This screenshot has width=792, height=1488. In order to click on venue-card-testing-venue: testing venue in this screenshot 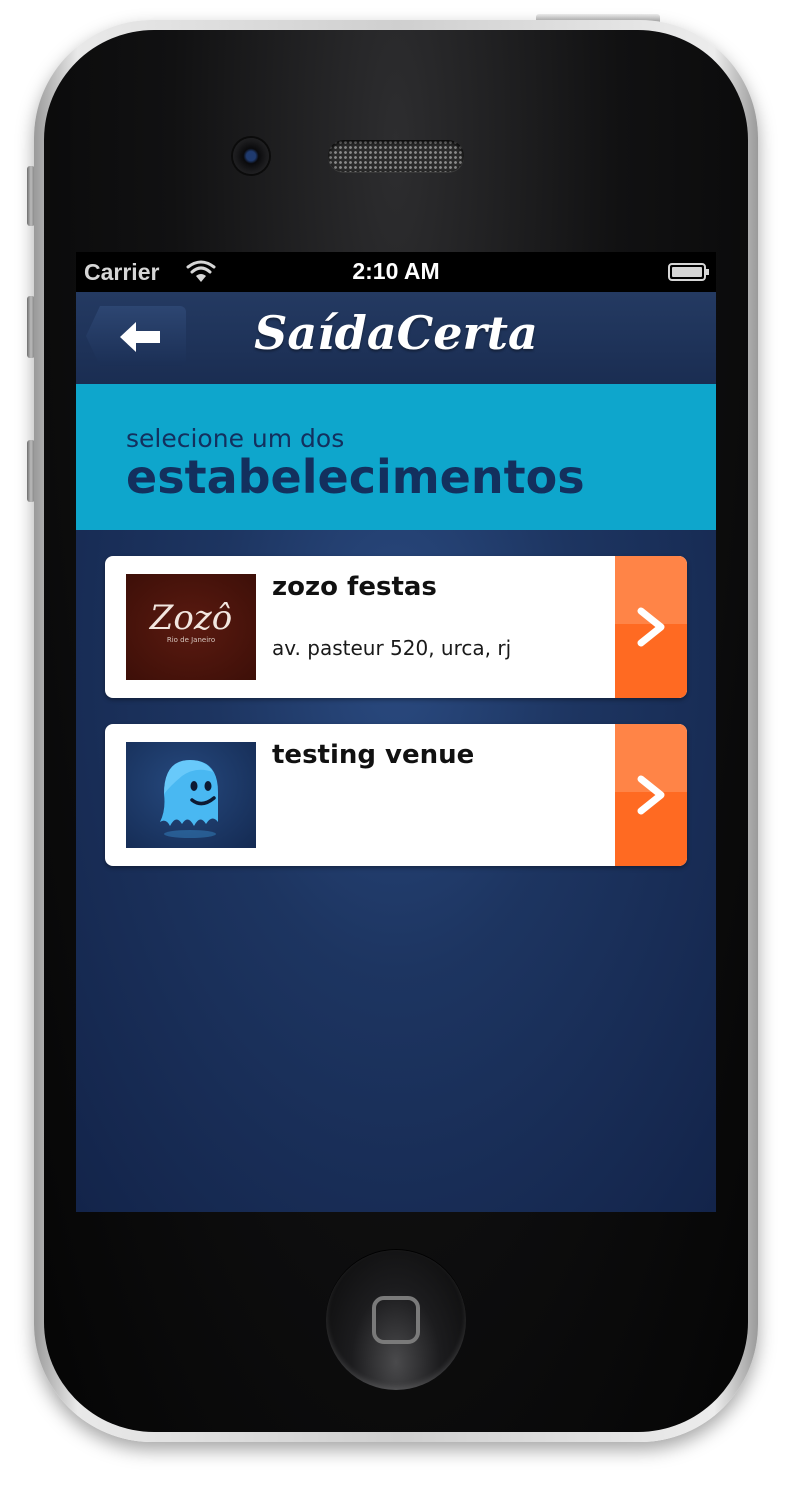, I will do `click(396, 795)`.